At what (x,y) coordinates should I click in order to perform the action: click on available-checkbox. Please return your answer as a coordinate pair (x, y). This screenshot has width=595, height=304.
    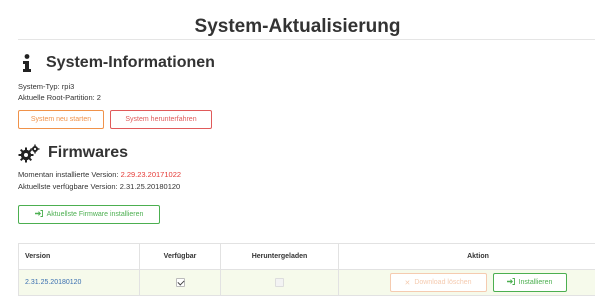
    Looking at the image, I should click on (180, 282).